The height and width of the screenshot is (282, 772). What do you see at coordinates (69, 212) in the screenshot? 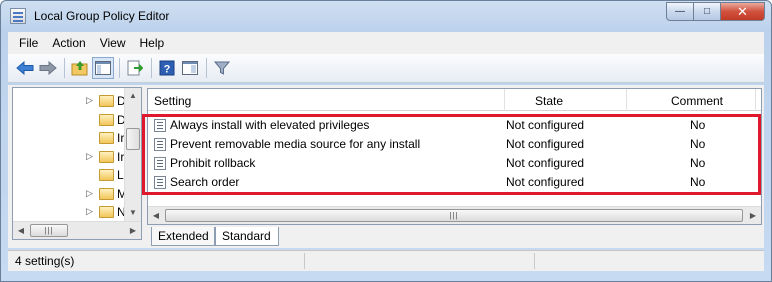
I see `tree-item: ▷ N` at bounding box center [69, 212].